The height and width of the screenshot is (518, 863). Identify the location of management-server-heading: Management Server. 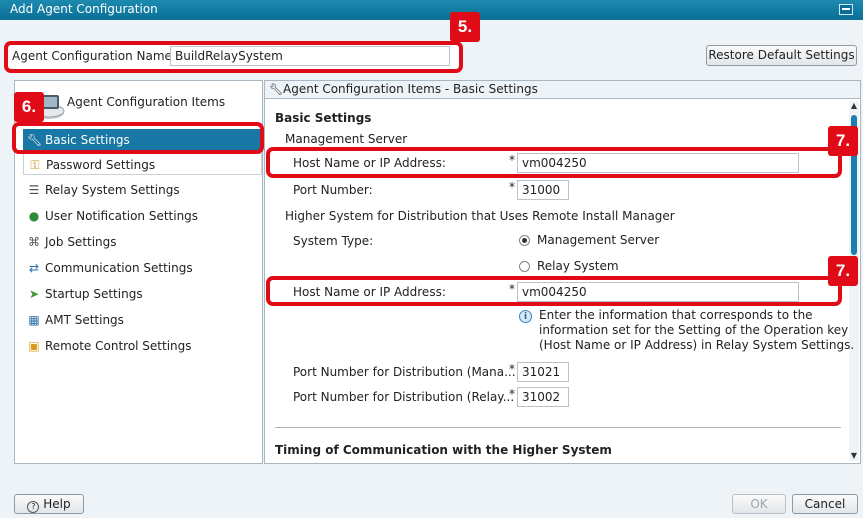
(346, 139).